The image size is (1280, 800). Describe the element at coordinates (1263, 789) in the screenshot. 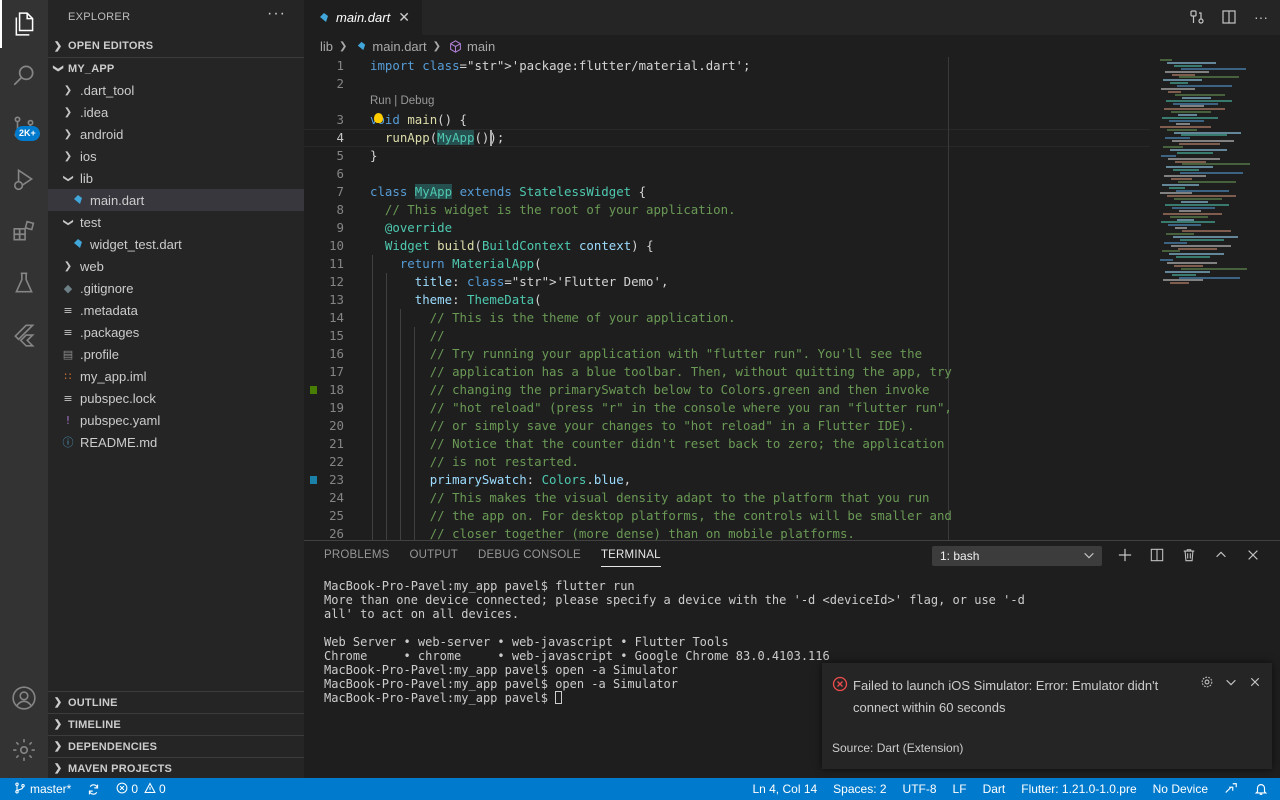

I see `notifications-bell-icon` at that location.